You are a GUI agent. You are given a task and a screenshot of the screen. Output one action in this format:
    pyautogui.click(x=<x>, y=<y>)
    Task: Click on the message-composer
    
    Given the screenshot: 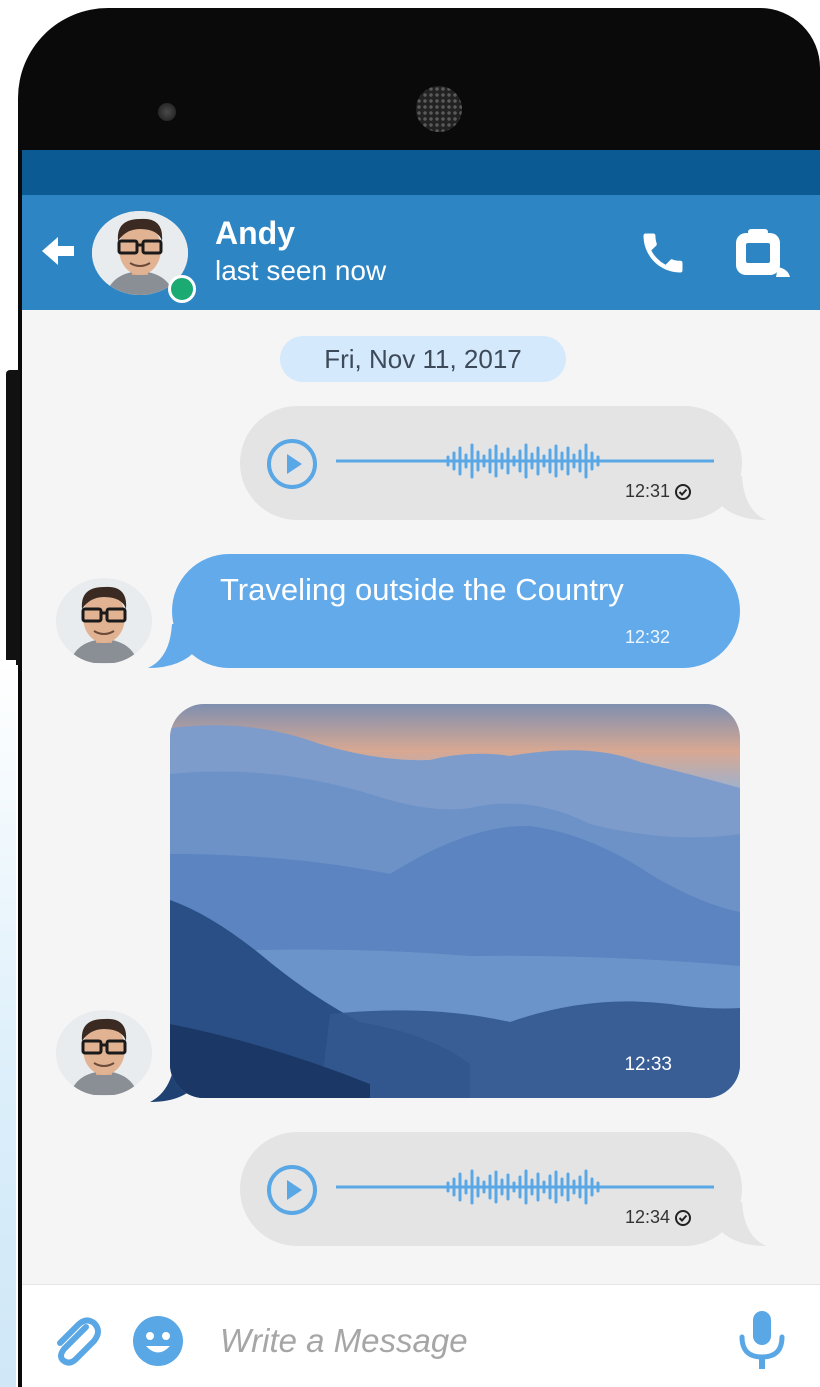 What is the action you would take?
    pyautogui.click(x=421, y=1335)
    